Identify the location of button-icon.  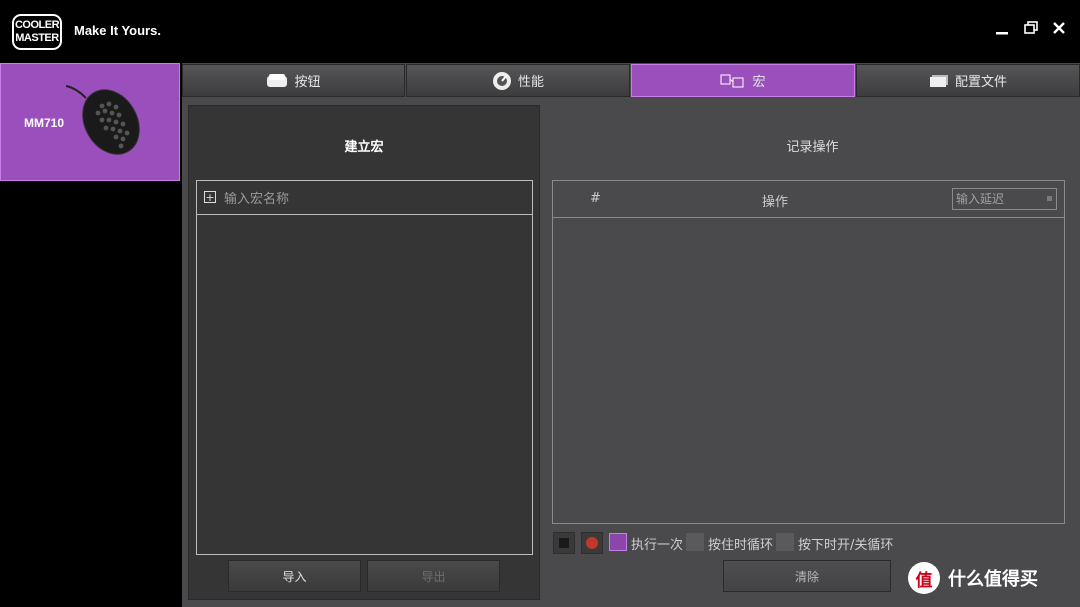
(277, 81).